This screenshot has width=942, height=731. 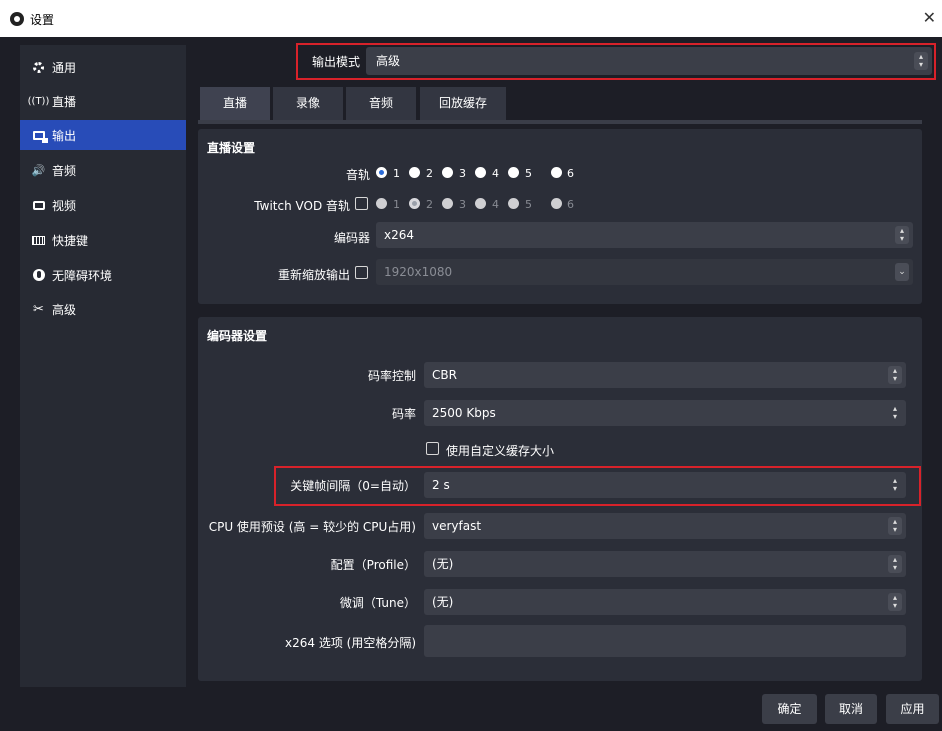 What do you see at coordinates (64, 101) in the screenshot?
I see `sidebar-item-label: 直播` at bounding box center [64, 101].